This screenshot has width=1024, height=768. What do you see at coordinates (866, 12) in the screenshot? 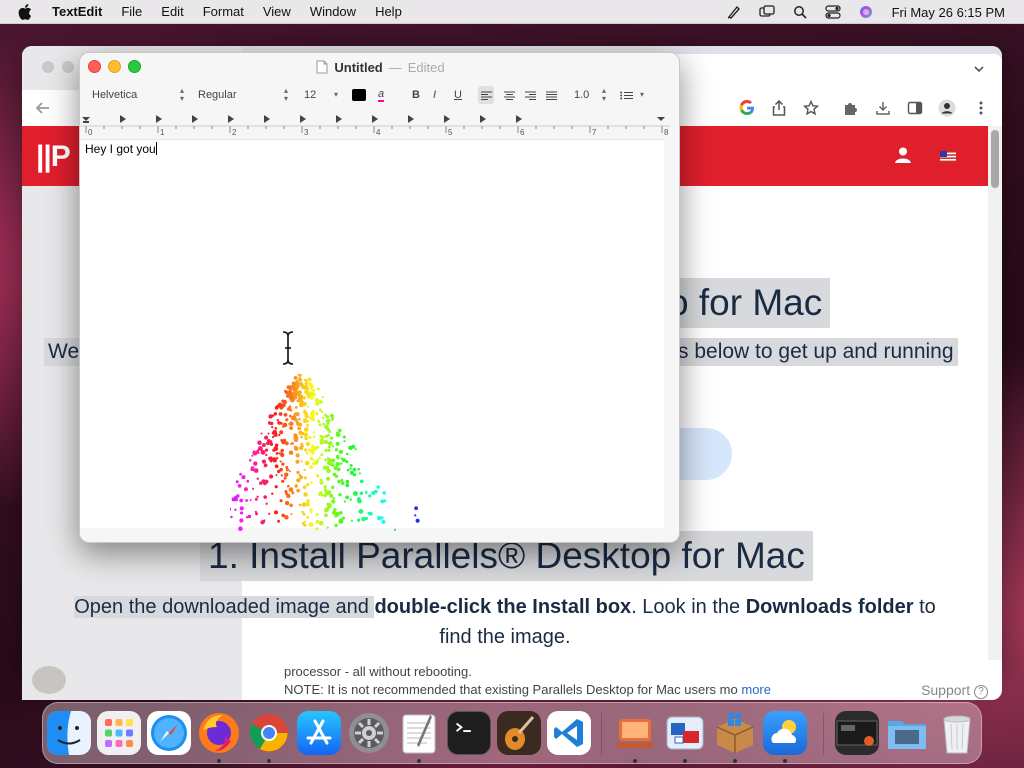
I see `siri-icon` at bounding box center [866, 12].